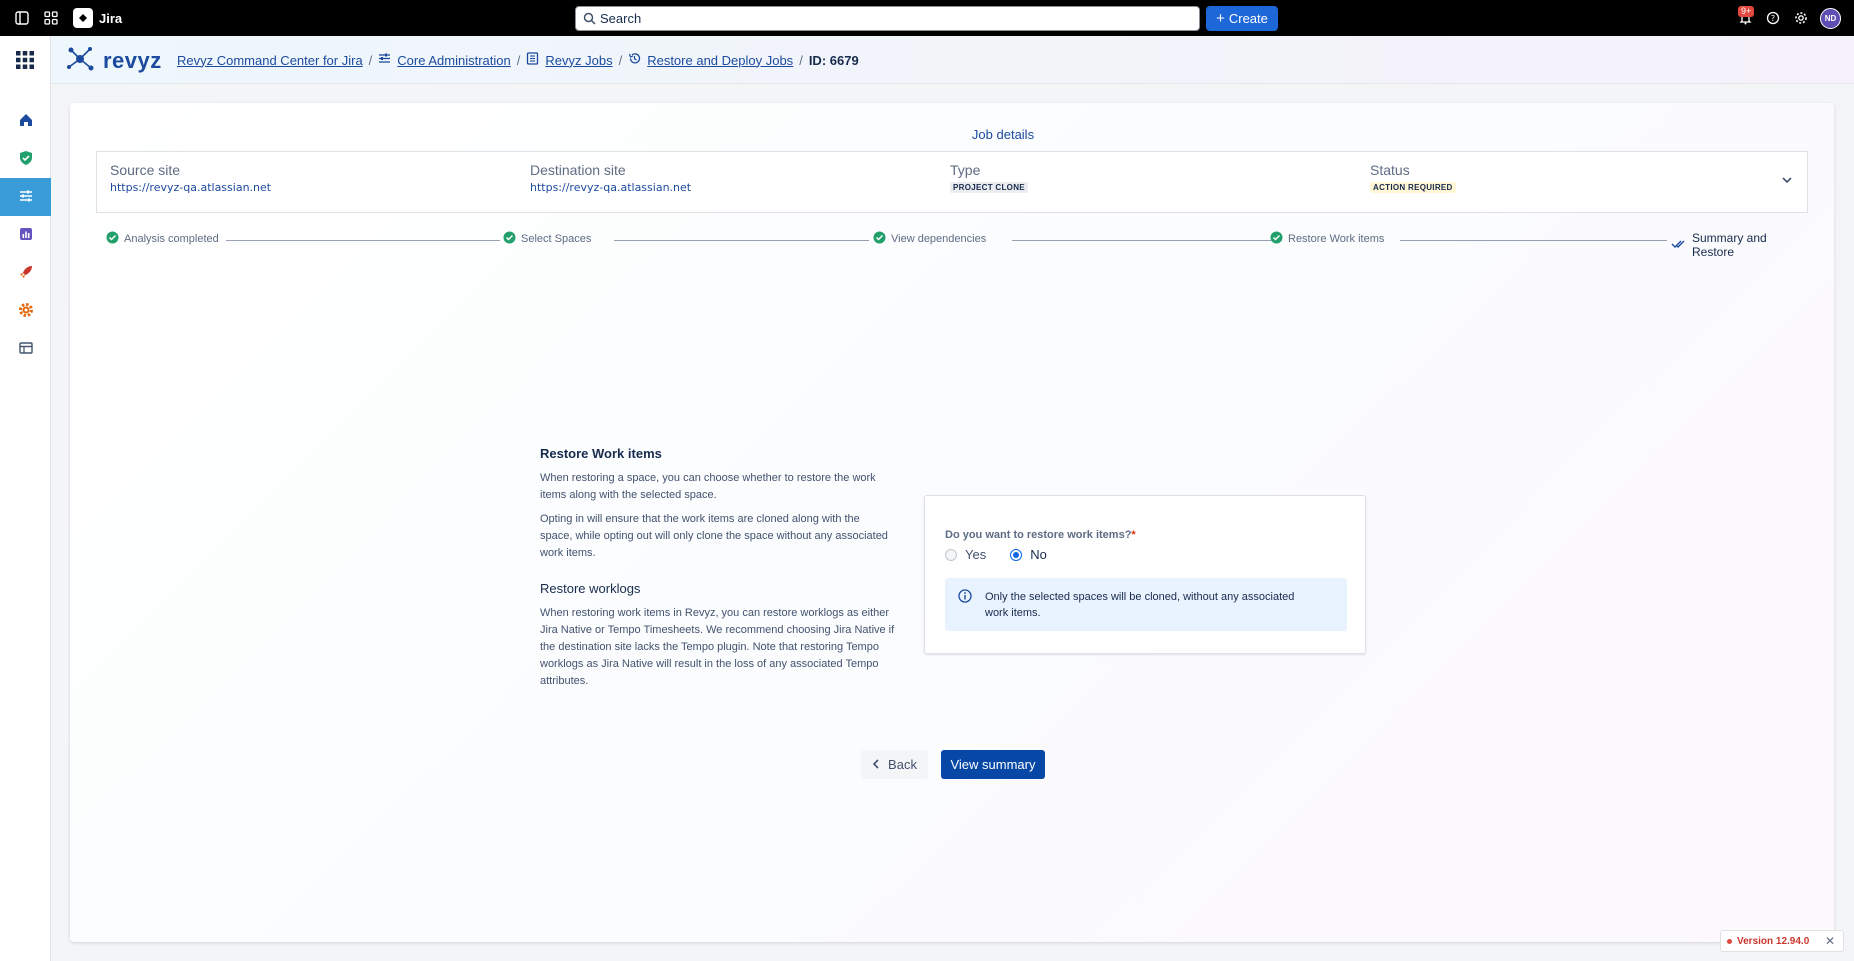 The height and width of the screenshot is (961, 1854). What do you see at coordinates (876, 764) in the screenshot?
I see `chevron-left-icon` at bounding box center [876, 764].